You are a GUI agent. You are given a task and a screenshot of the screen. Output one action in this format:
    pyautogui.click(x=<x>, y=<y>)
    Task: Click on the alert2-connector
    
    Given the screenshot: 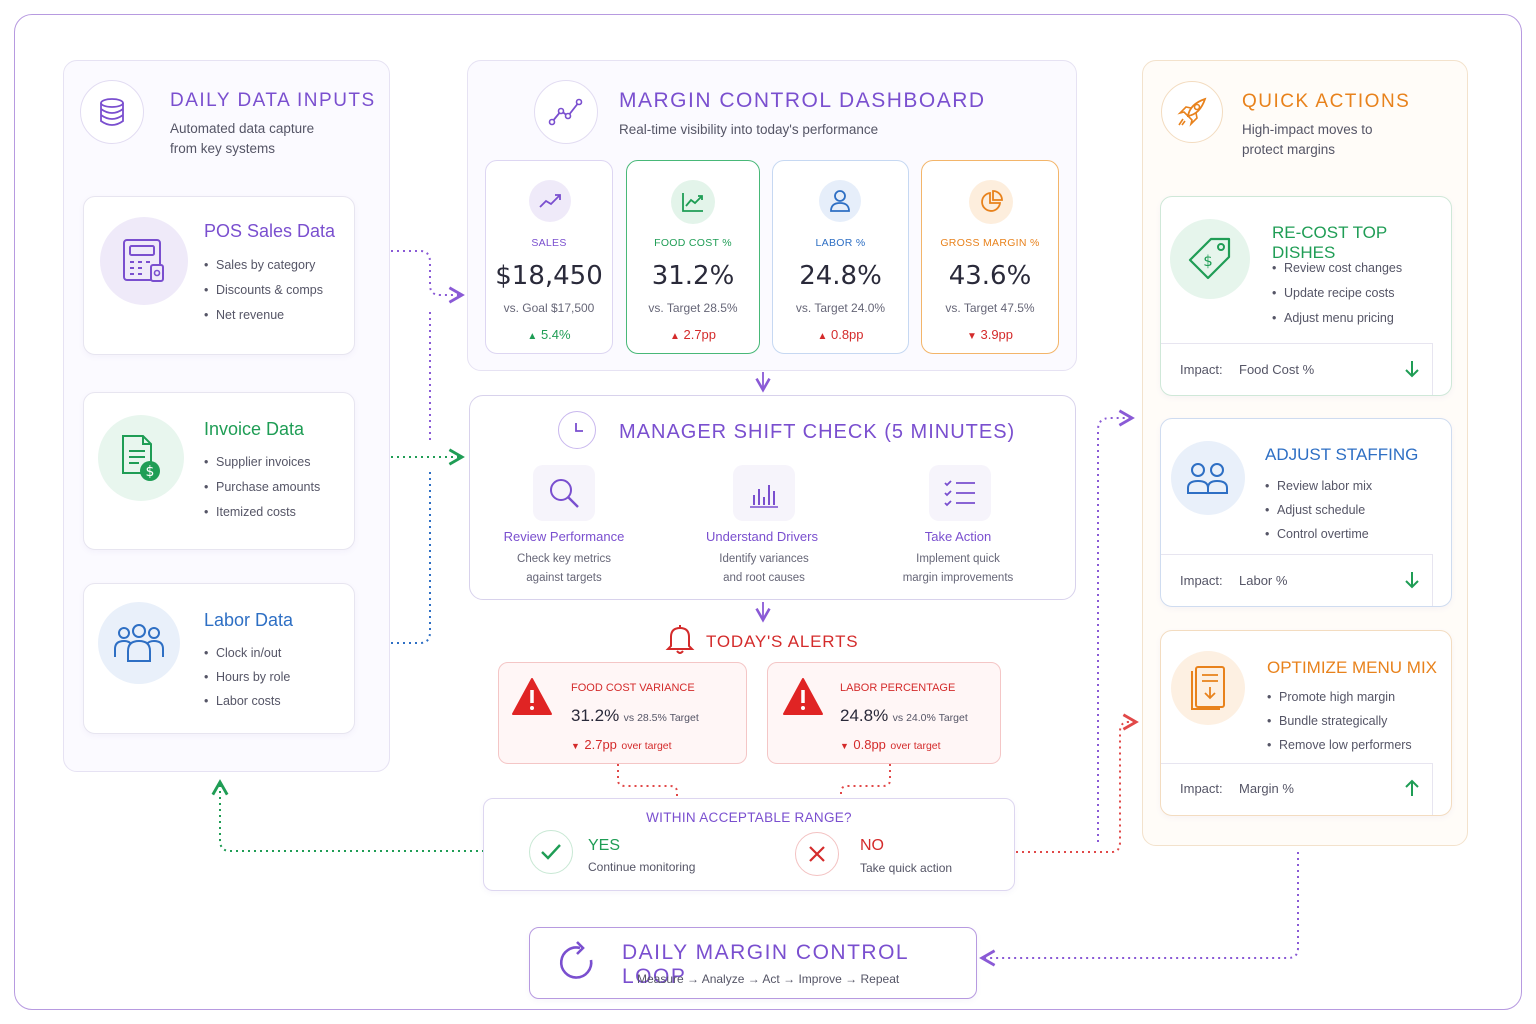 What is the action you would take?
    pyautogui.click(x=865, y=781)
    